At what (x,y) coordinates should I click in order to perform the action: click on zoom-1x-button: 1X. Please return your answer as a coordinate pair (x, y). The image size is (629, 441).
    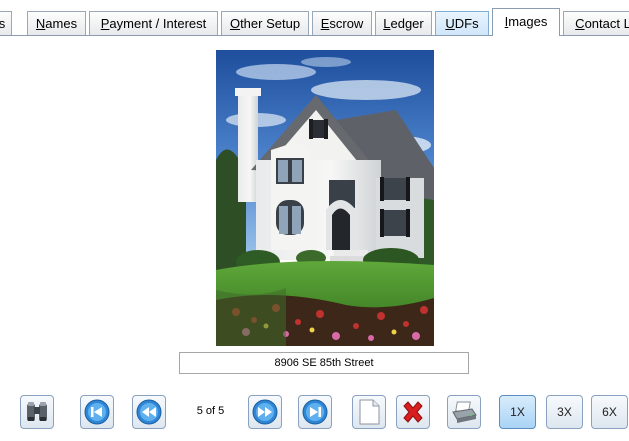
    Looking at the image, I should click on (517, 412).